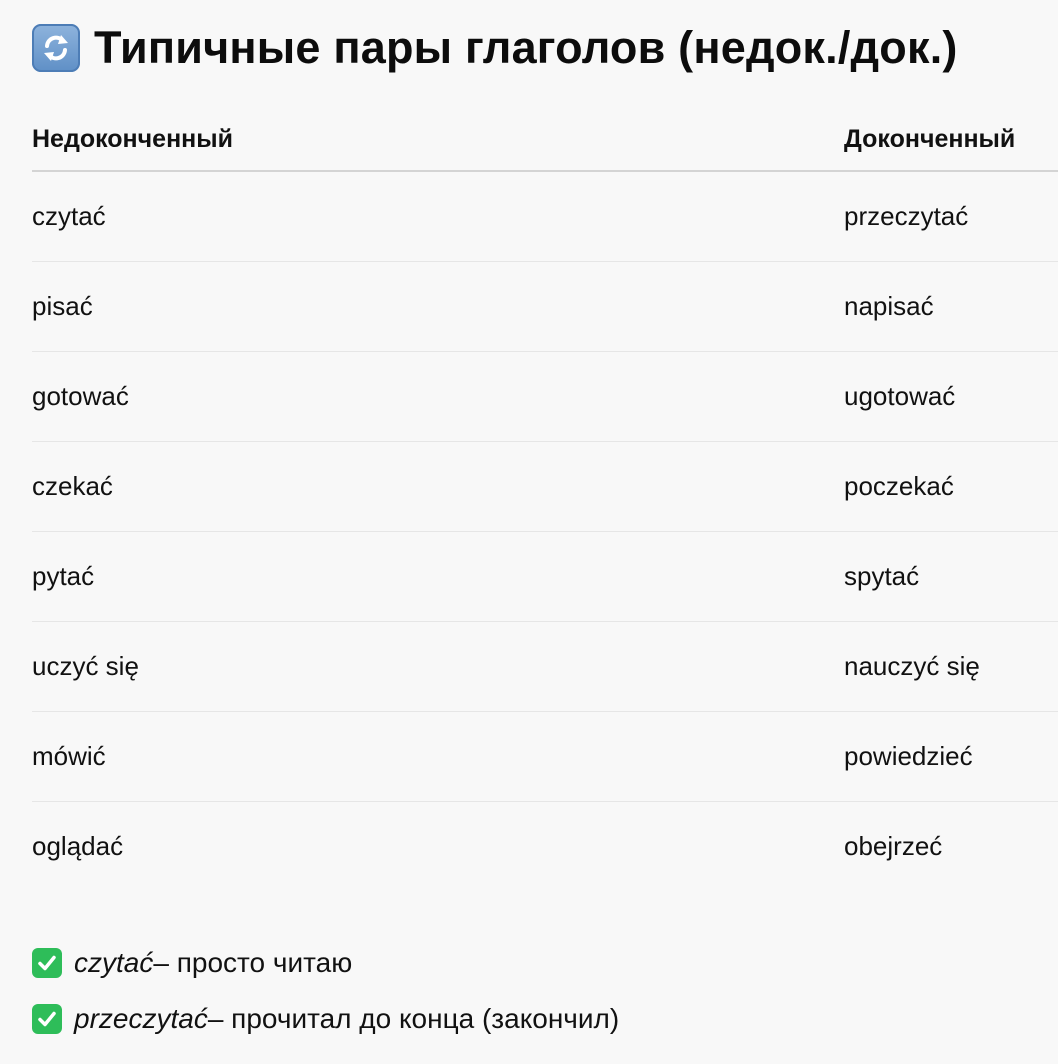 Image resolution: width=1058 pixels, height=1064 pixels. Describe the element at coordinates (912, 666) in the screenshot. I see `perfective-verb: nauczyć się` at that location.